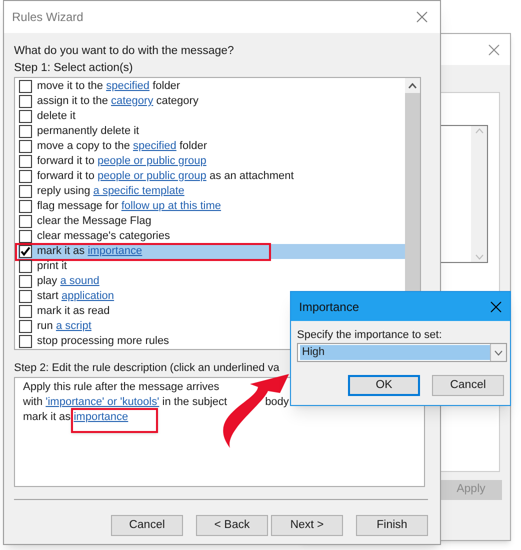 This screenshot has height=550, width=521. What do you see at coordinates (211, 86) in the screenshot?
I see `action-row: move it to the specified folder` at bounding box center [211, 86].